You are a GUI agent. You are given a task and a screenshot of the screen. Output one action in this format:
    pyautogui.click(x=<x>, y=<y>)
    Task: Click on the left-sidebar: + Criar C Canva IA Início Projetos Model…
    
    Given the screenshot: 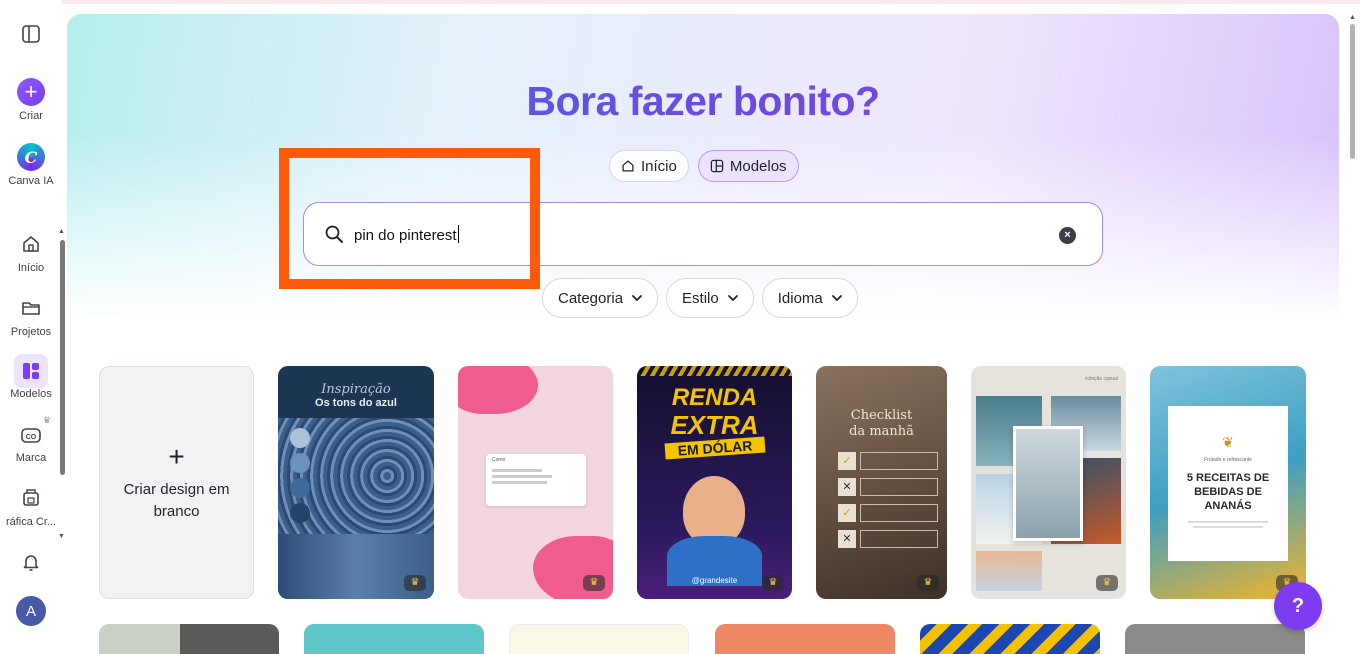 What is the action you would take?
    pyautogui.click(x=32, y=321)
    